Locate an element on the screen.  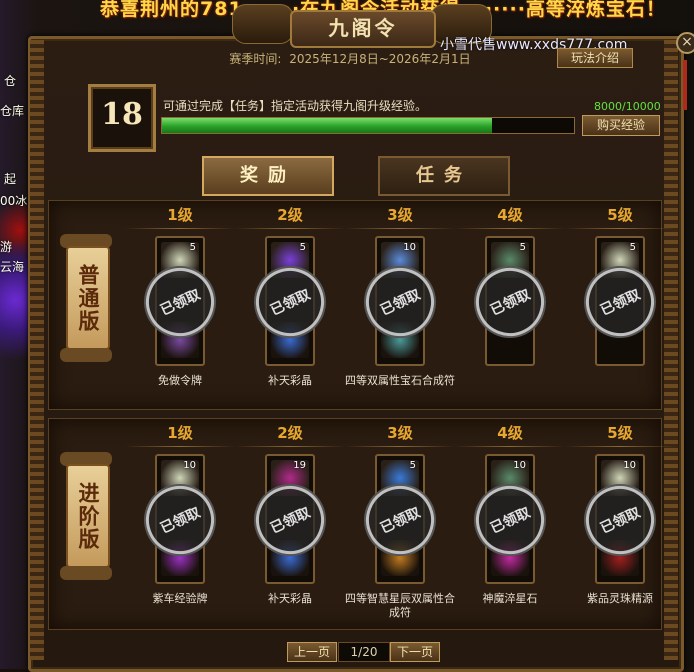
level-badge: 18 is located at coordinates (122, 118).